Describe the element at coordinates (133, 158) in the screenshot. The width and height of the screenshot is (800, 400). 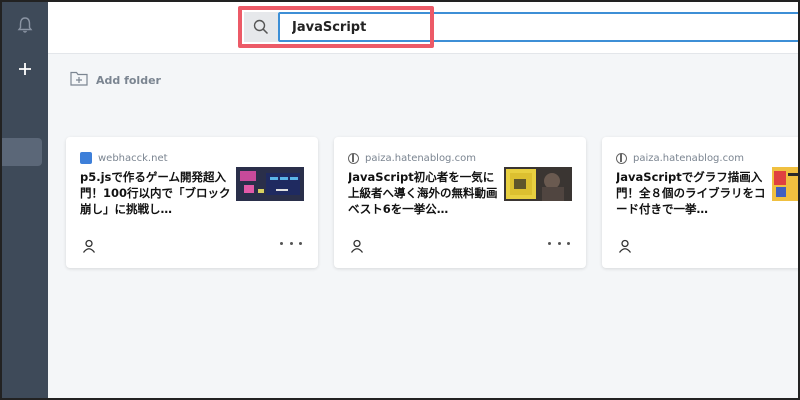
I see `card-domain: webhacck.net` at that location.